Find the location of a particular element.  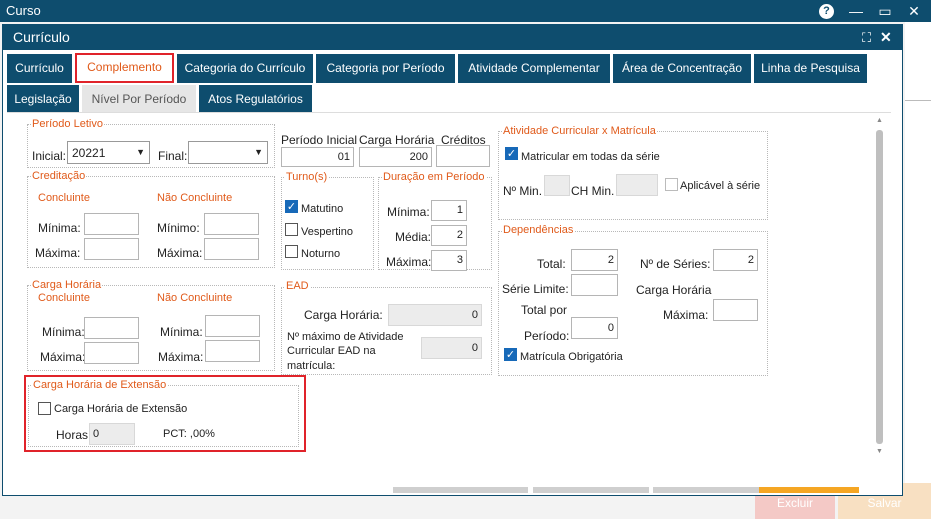

serie-limite-input is located at coordinates (594, 285).